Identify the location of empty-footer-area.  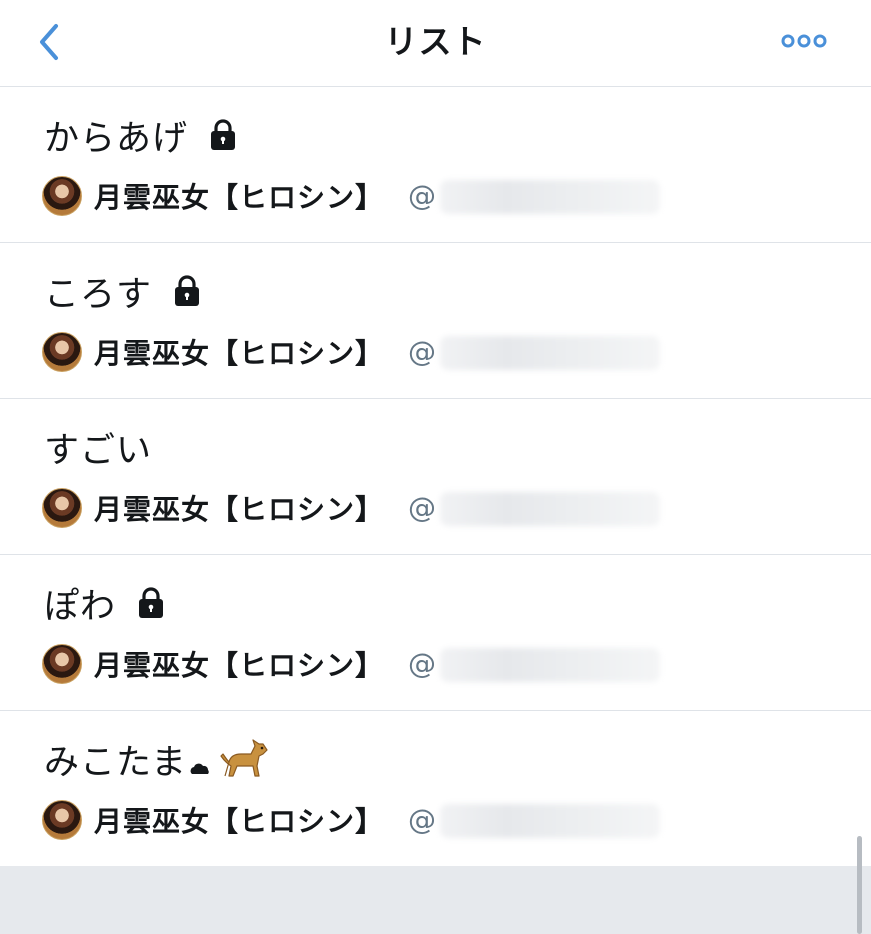
(435, 900).